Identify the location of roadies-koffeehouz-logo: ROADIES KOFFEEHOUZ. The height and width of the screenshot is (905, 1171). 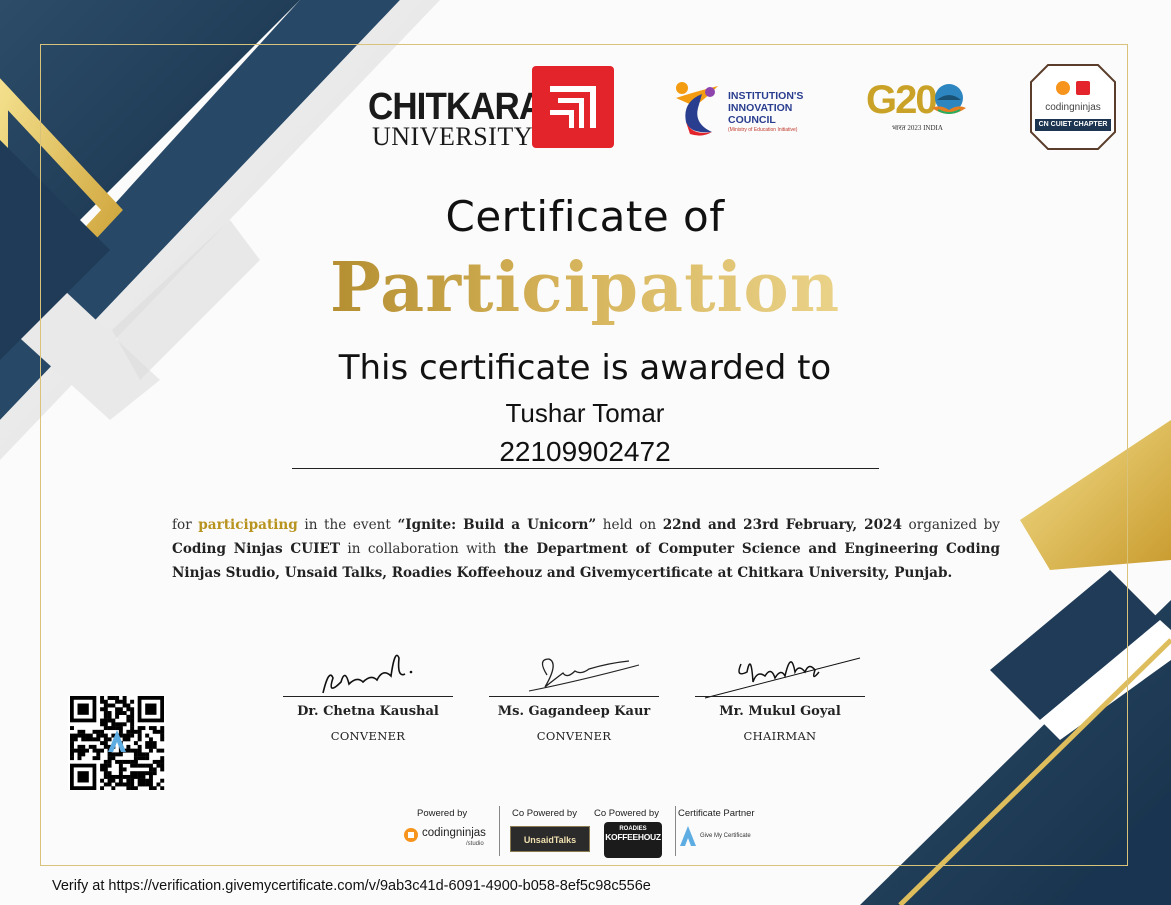
(633, 840).